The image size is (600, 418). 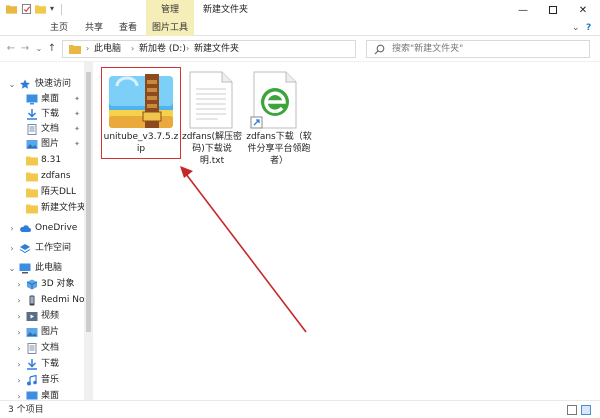 I want to click on up-arrow-icon: ↑, so click(x=52, y=48).